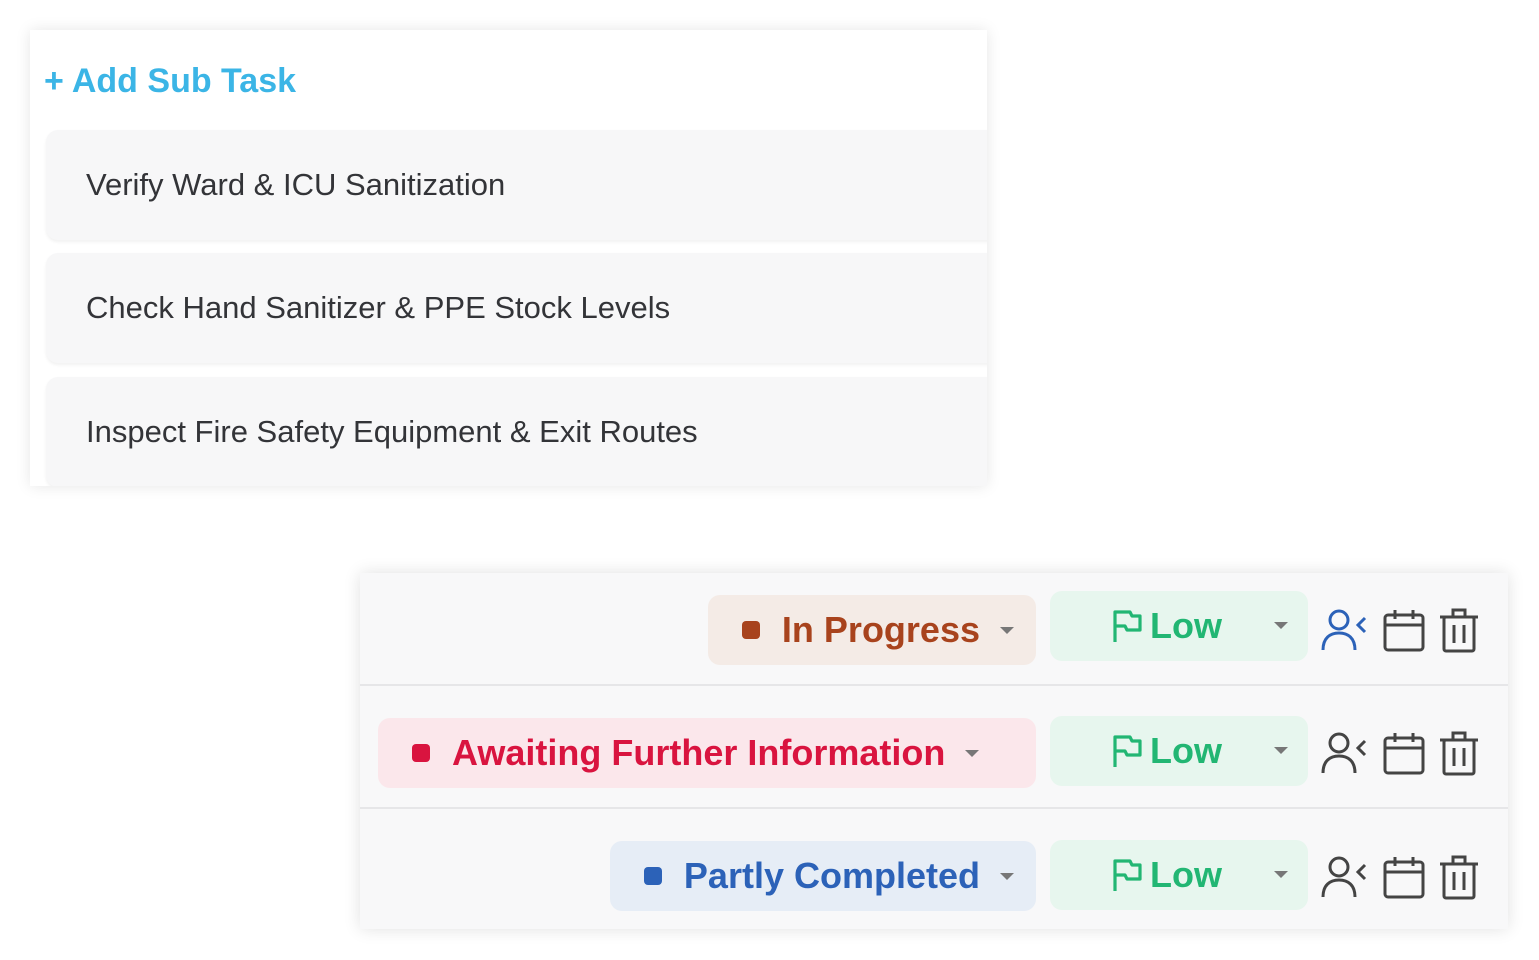 Image resolution: width=1539 pixels, height=960 pixels. Describe the element at coordinates (296, 184) in the screenshot. I see `subtask-title: Verify Ward & ICU Sanitization` at that location.